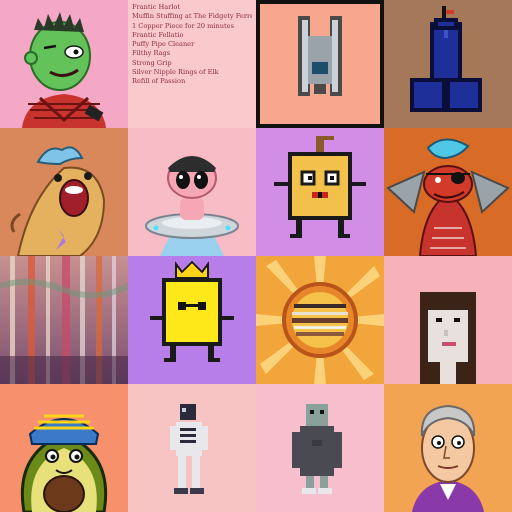  I want to click on screaming-fish-art, so click(64, 192).